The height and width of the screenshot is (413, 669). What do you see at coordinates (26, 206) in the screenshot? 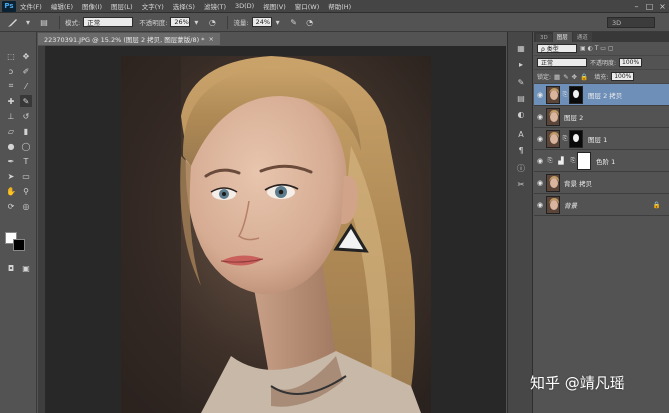
I see `3d-camera-tool-icon: ◎` at bounding box center [26, 206].